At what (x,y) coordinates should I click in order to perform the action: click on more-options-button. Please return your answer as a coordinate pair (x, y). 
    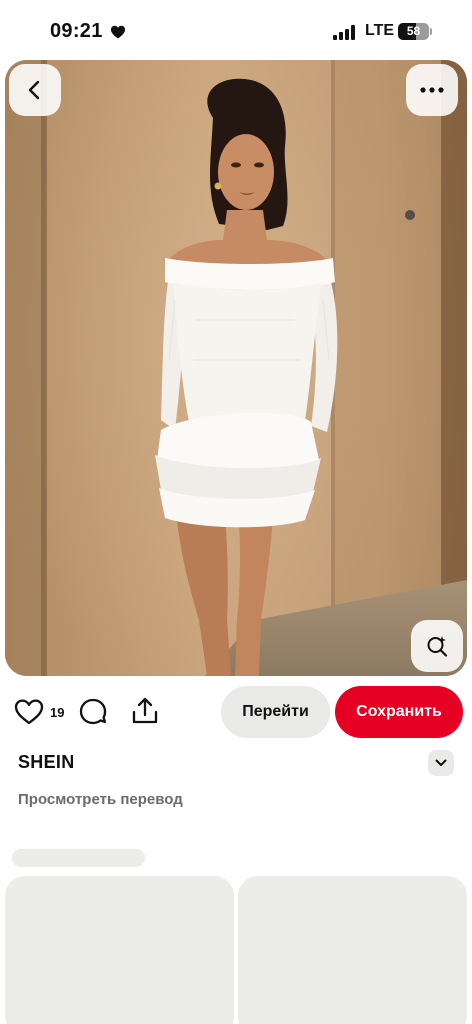
    Looking at the image, I should click on (432, 90).